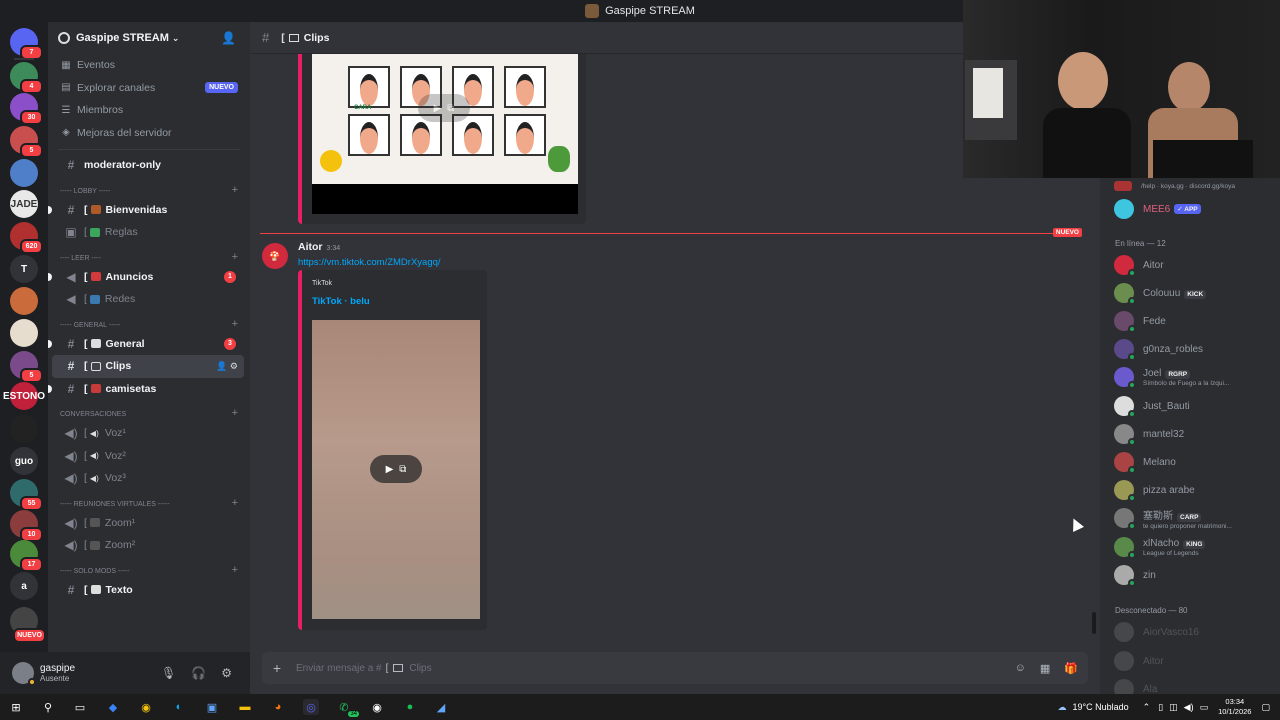 Image resolution: width=1280 pixels, height=720 pixels. Describe the element at coordinates (24, 396) in the screenshot. I see `server-icon: ESTONO` at that location.